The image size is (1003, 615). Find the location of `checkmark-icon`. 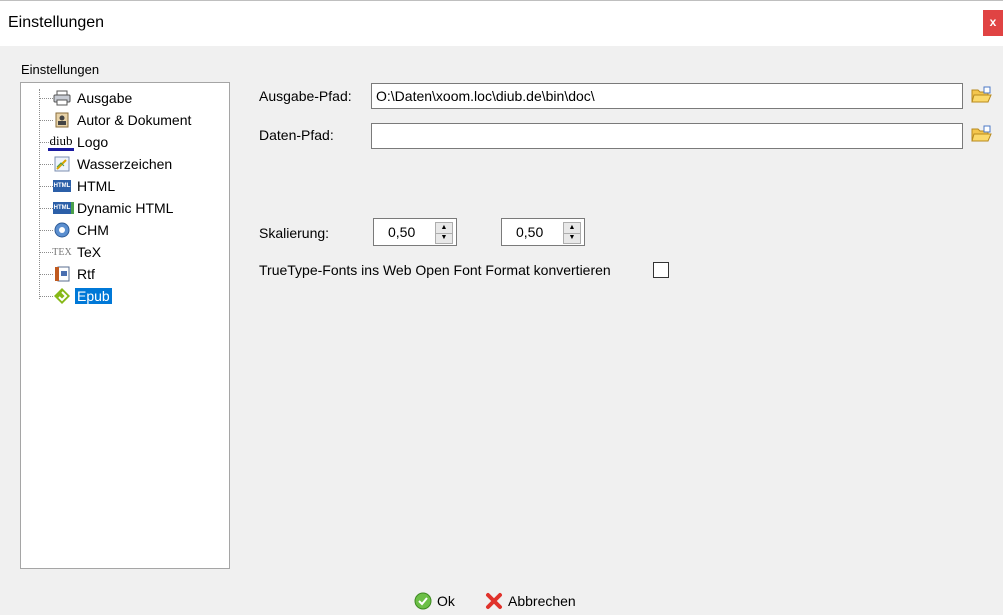

checkmark-icon is located at coordinates (423, 601).